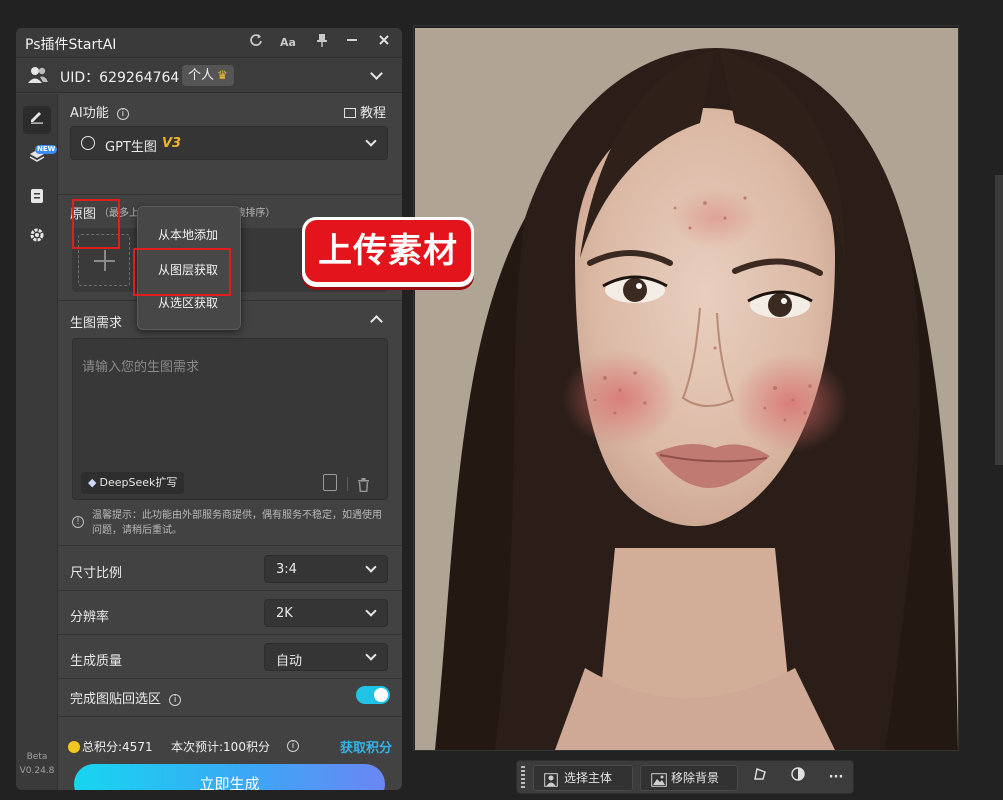 The height and width of the screenshot is (800, 1003). Describe the element at coordinates (330, 482) in the screenshot. I see `paste-icon` at that location.